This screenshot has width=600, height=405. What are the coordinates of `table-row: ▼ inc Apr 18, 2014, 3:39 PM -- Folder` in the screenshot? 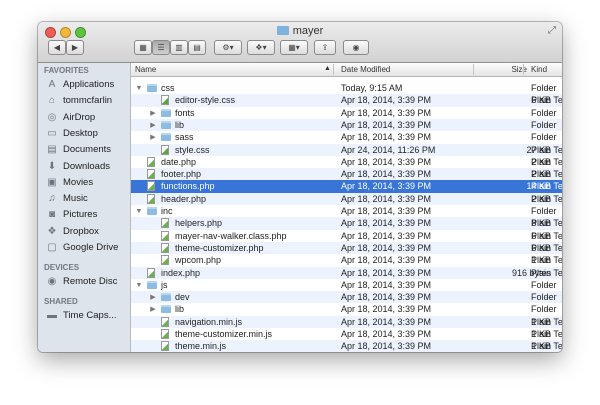 It's located at (346, 211).